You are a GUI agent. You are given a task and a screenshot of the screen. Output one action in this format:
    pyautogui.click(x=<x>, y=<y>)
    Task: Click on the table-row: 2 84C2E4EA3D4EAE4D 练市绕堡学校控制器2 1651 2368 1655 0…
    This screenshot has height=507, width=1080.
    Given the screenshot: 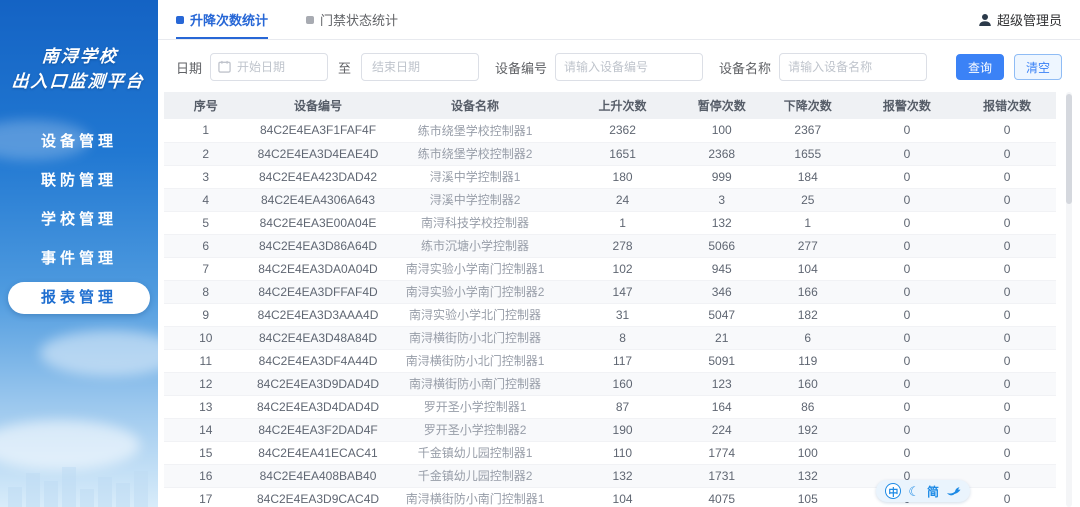 What is the action you would take?
    pyautogui.click(x=610, y=154)
    